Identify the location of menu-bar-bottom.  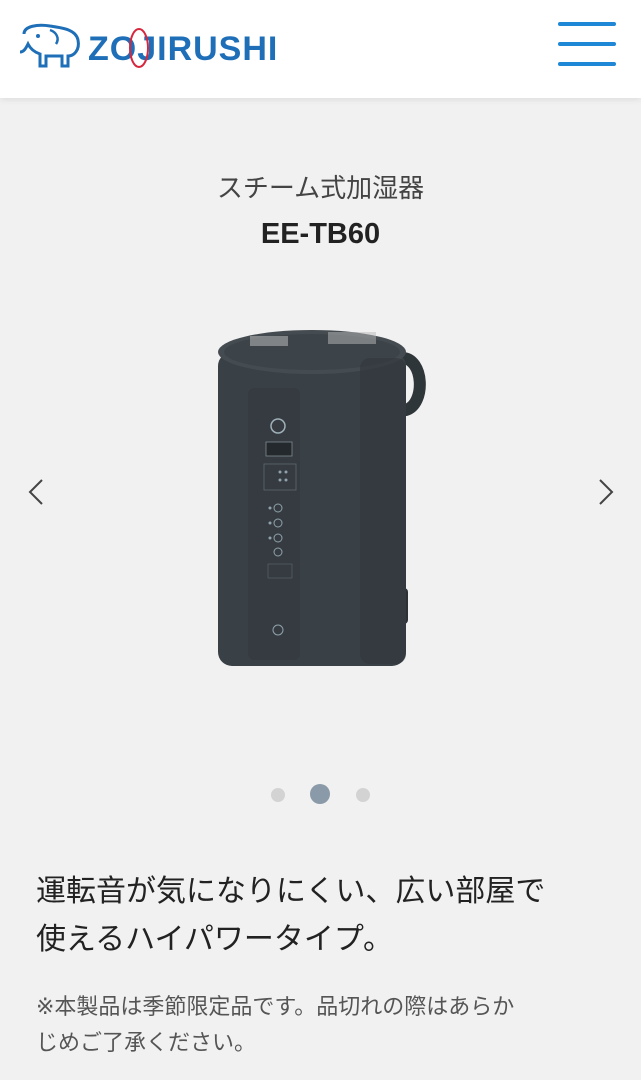
(587, 64).